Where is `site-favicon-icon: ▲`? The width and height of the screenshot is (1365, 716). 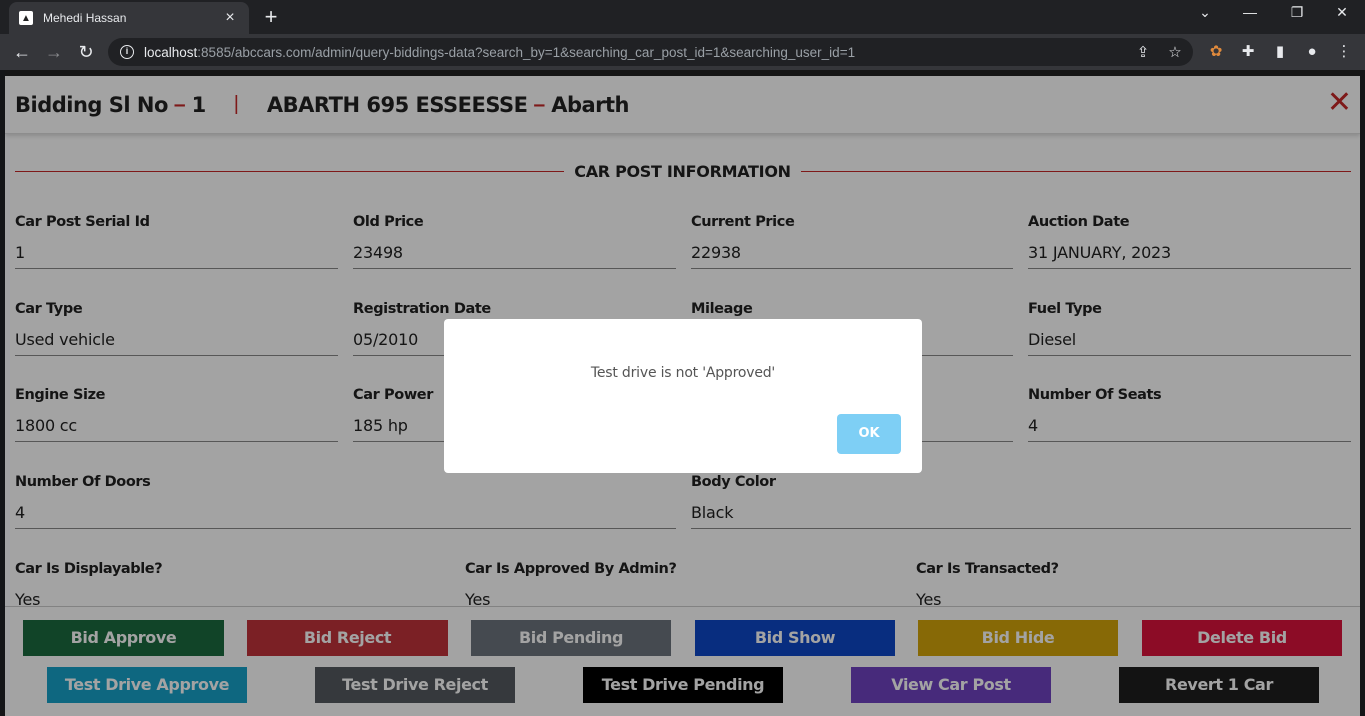 site-favicon-icon: ▲ is located at coordinates (26, 18).